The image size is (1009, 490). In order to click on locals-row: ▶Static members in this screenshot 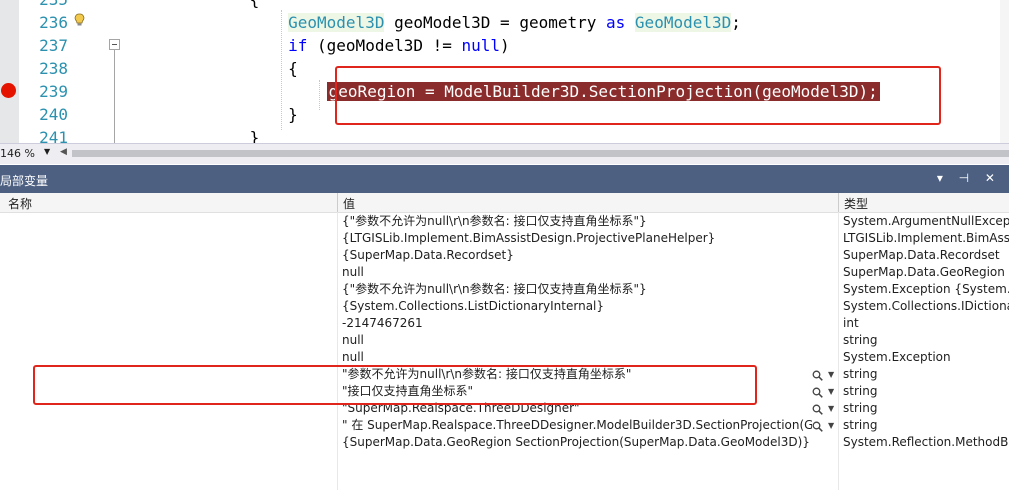, I will do `click(504, 459)`.